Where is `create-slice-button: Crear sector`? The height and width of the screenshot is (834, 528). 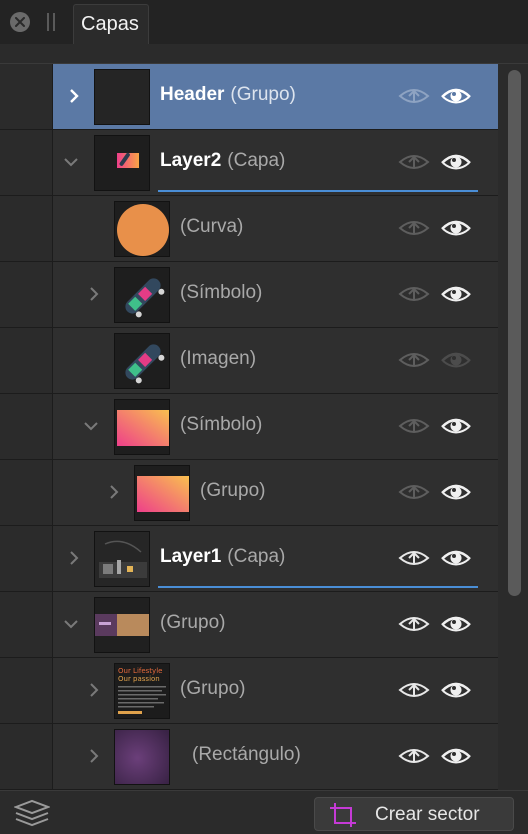 create-slice-button: Crear sector is located at coordinates (414, 814).